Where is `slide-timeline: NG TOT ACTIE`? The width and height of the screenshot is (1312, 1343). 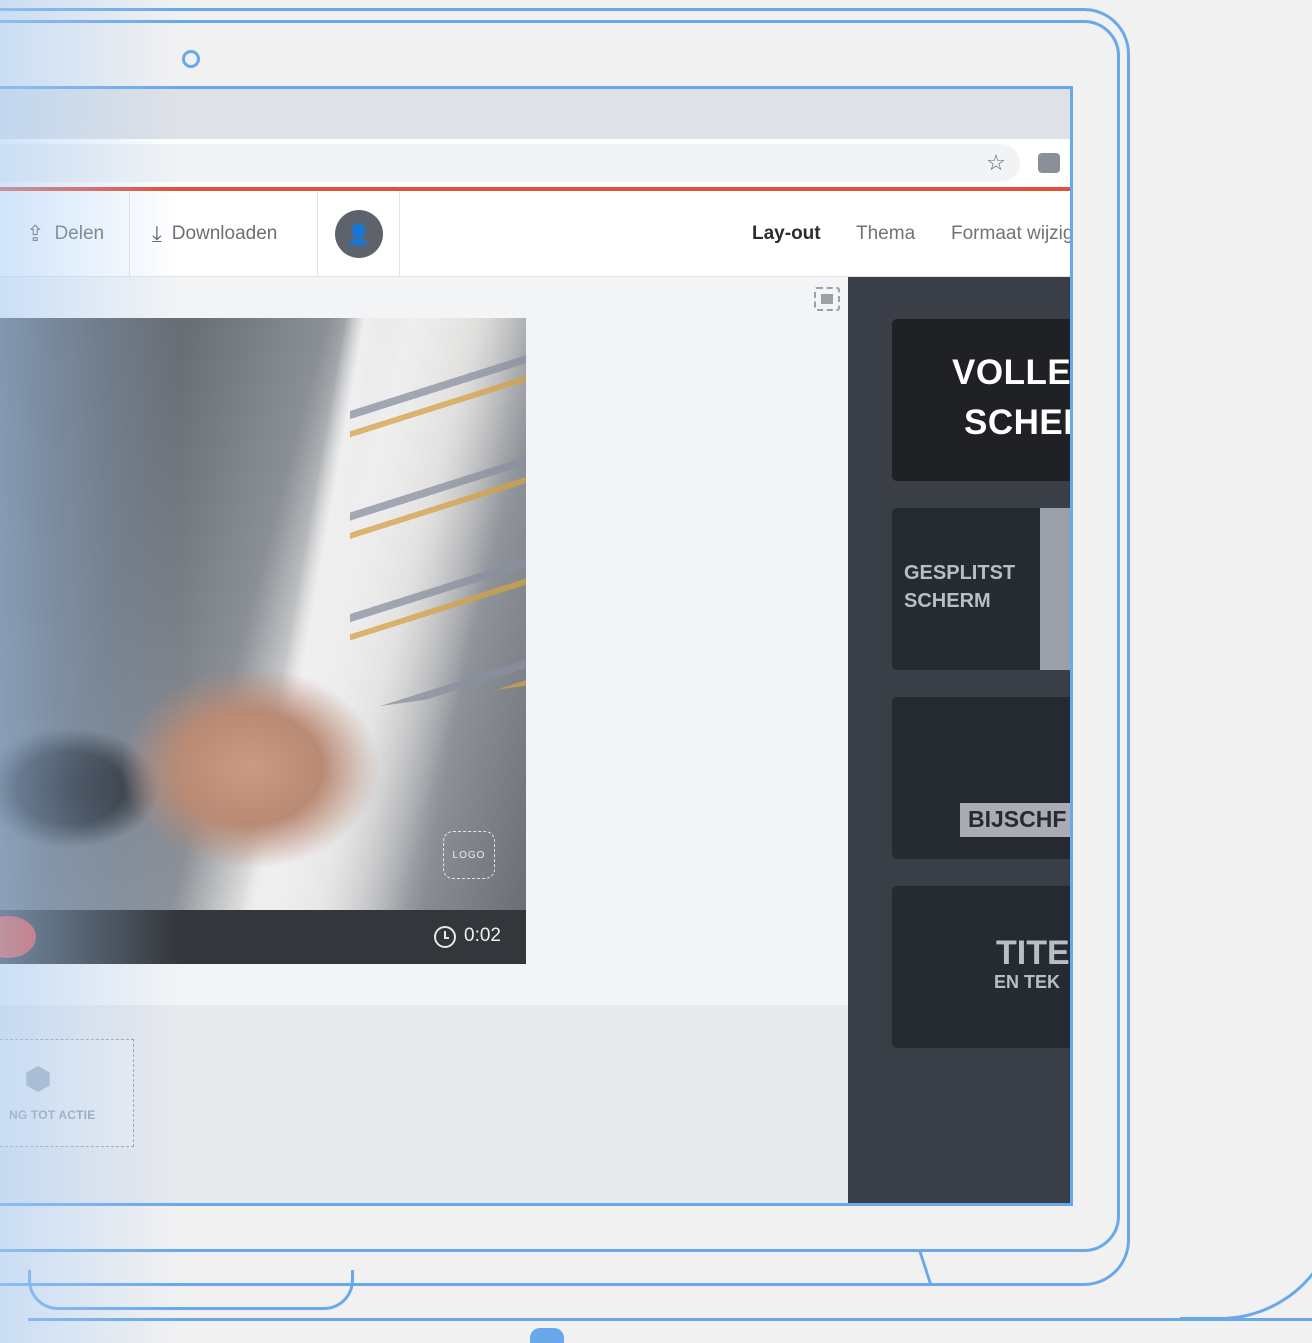
slide-timeline: NG TOT ACTIE is located at coordinates (424, 1104).